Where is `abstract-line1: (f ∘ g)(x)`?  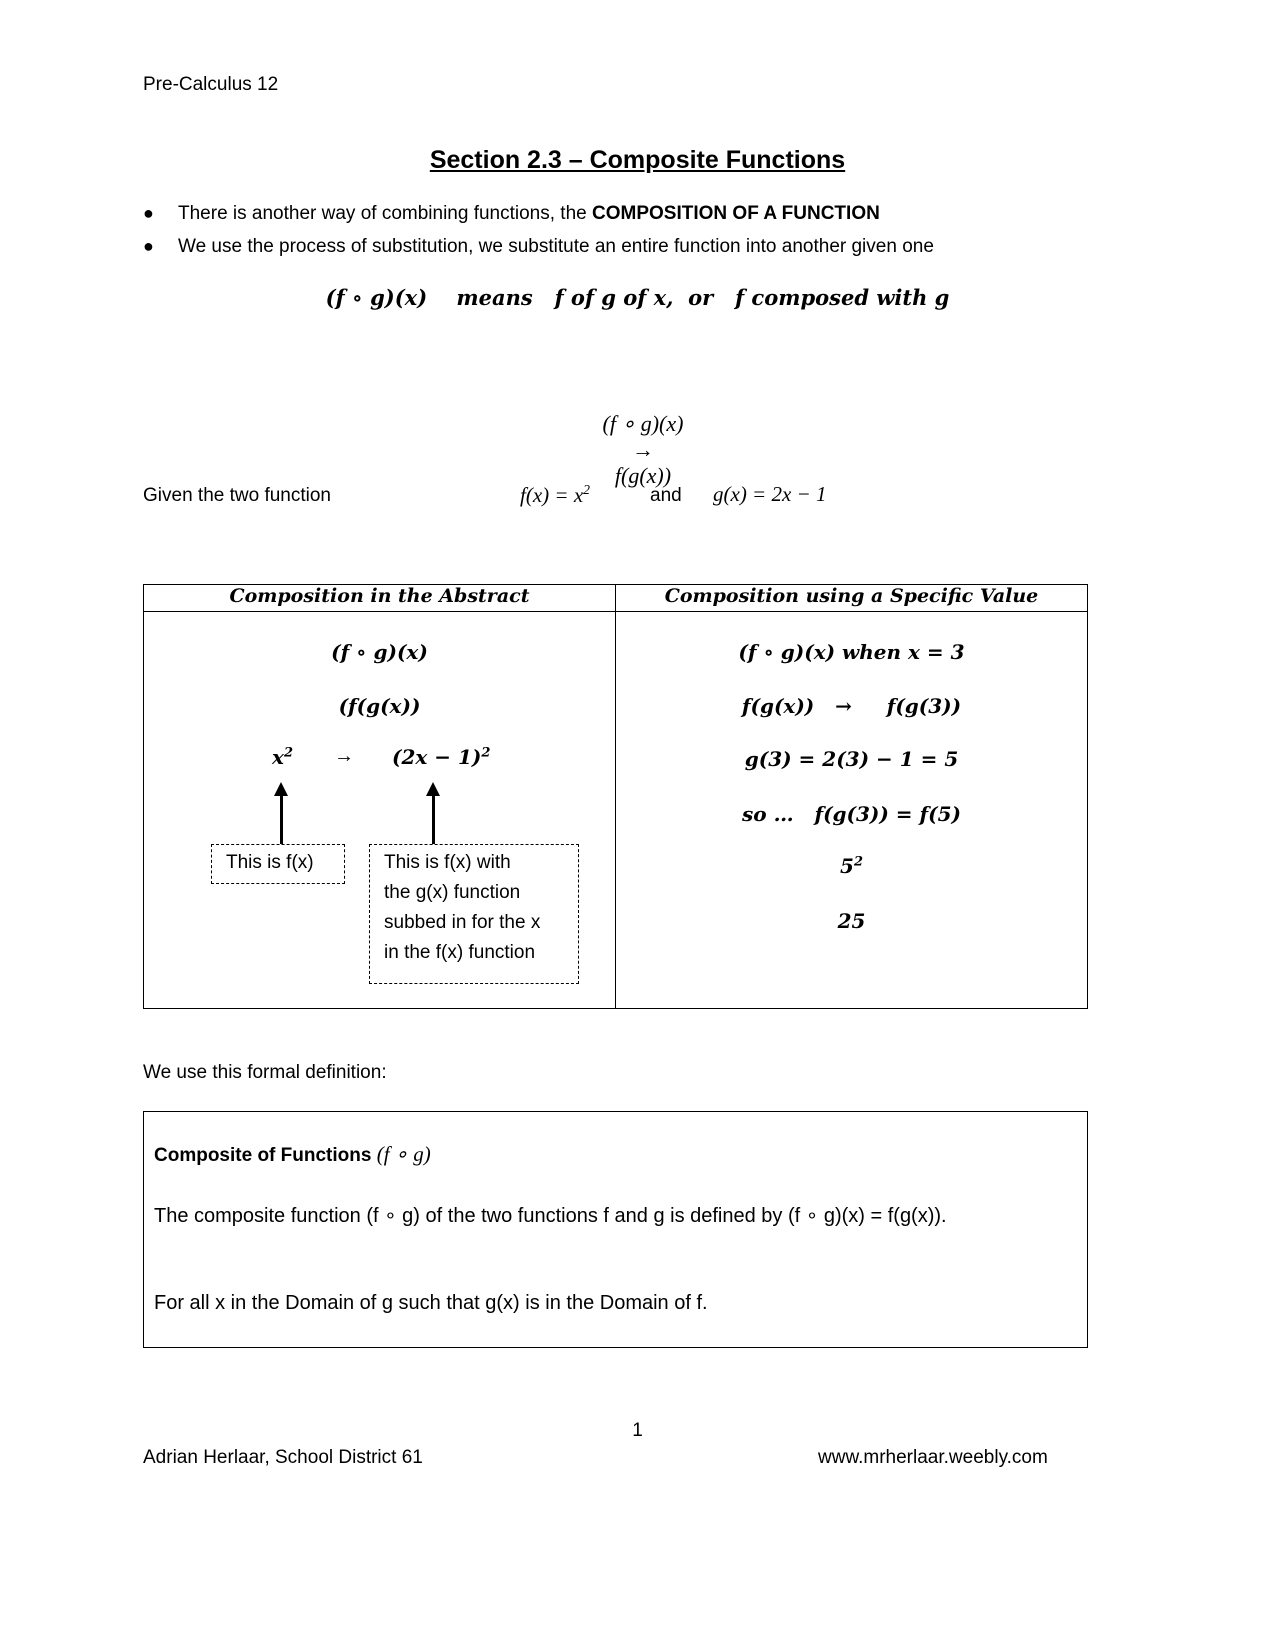
abstract-line1: (f ∘ g)(x) is located at coordinates (379, 652).